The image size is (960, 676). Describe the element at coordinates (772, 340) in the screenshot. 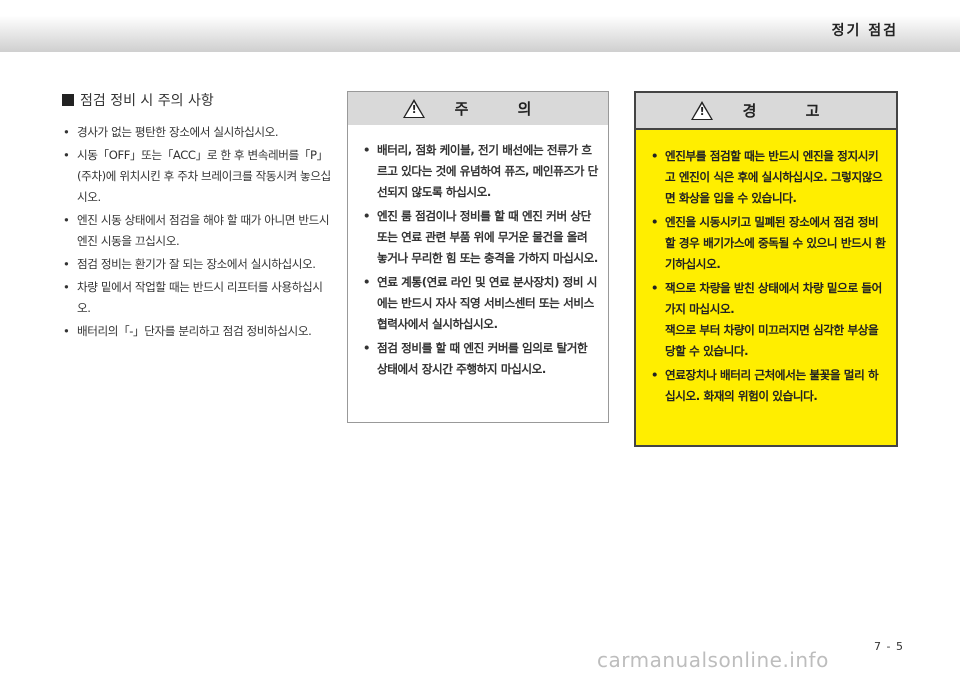

I see `list-item-extra: 잭으로 부터 차량이 미끄러지면 심각한 부상을 당할 수 있습니다.` at that location.